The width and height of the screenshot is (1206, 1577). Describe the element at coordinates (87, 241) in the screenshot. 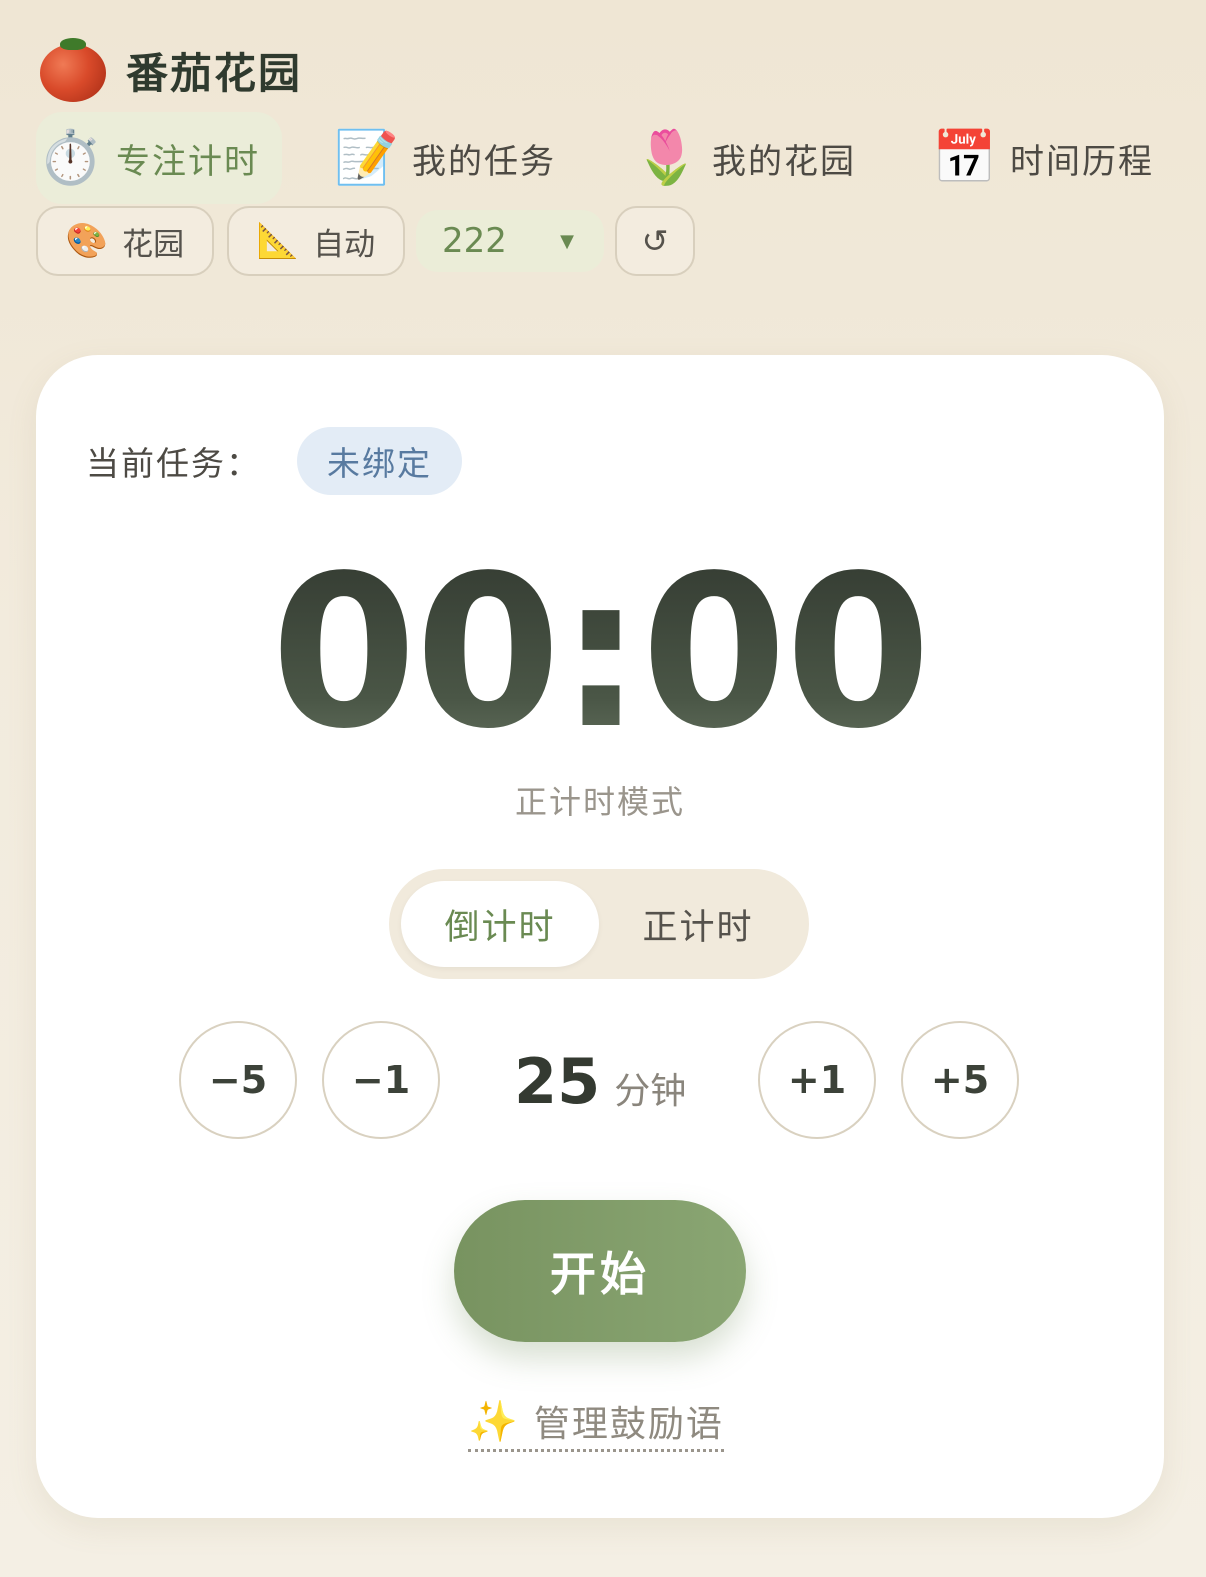

I see `palette-icon: 🎨` at that location.